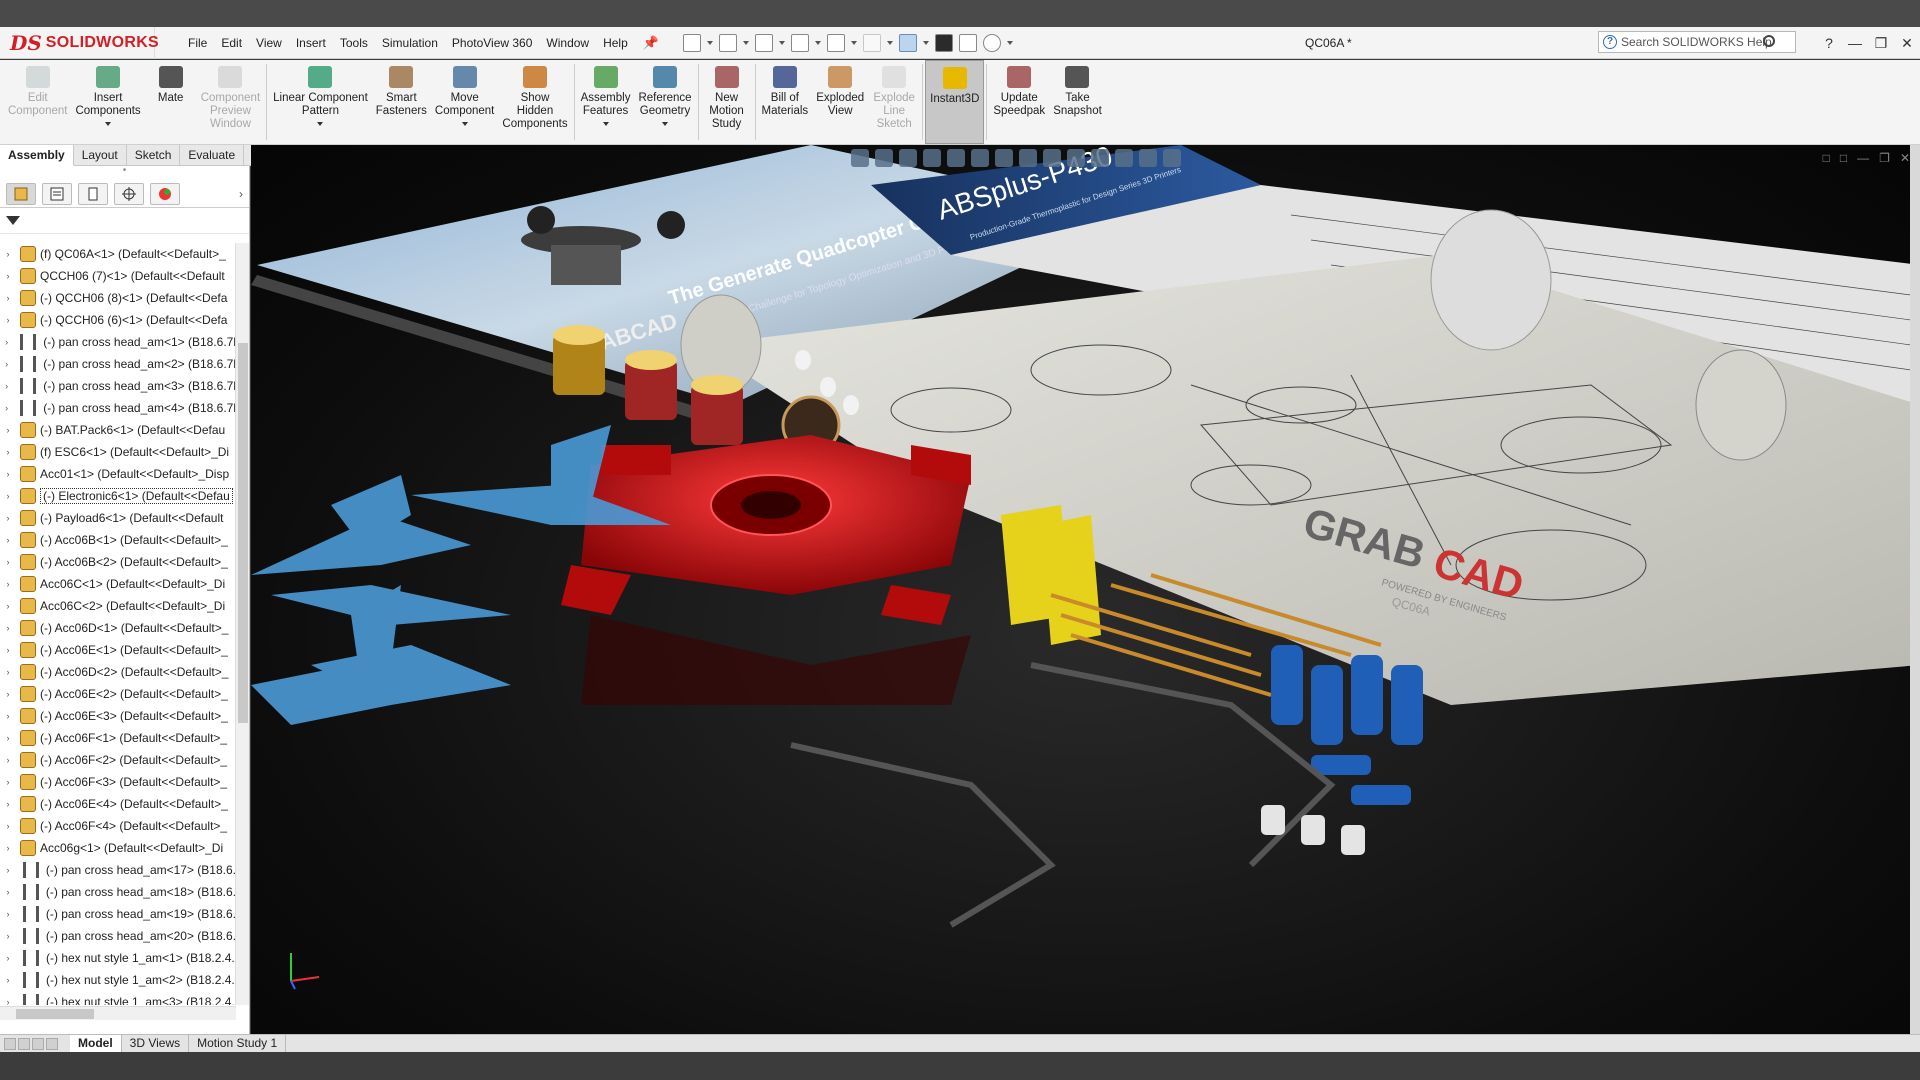 Image resolution: width=1920 pixels, height=1080 pixels. Describe the element at coordinates (118, 276) in the screenshot. I see `tree-item: › QCCH06 (7)<1> (Default<<Default` at that location.